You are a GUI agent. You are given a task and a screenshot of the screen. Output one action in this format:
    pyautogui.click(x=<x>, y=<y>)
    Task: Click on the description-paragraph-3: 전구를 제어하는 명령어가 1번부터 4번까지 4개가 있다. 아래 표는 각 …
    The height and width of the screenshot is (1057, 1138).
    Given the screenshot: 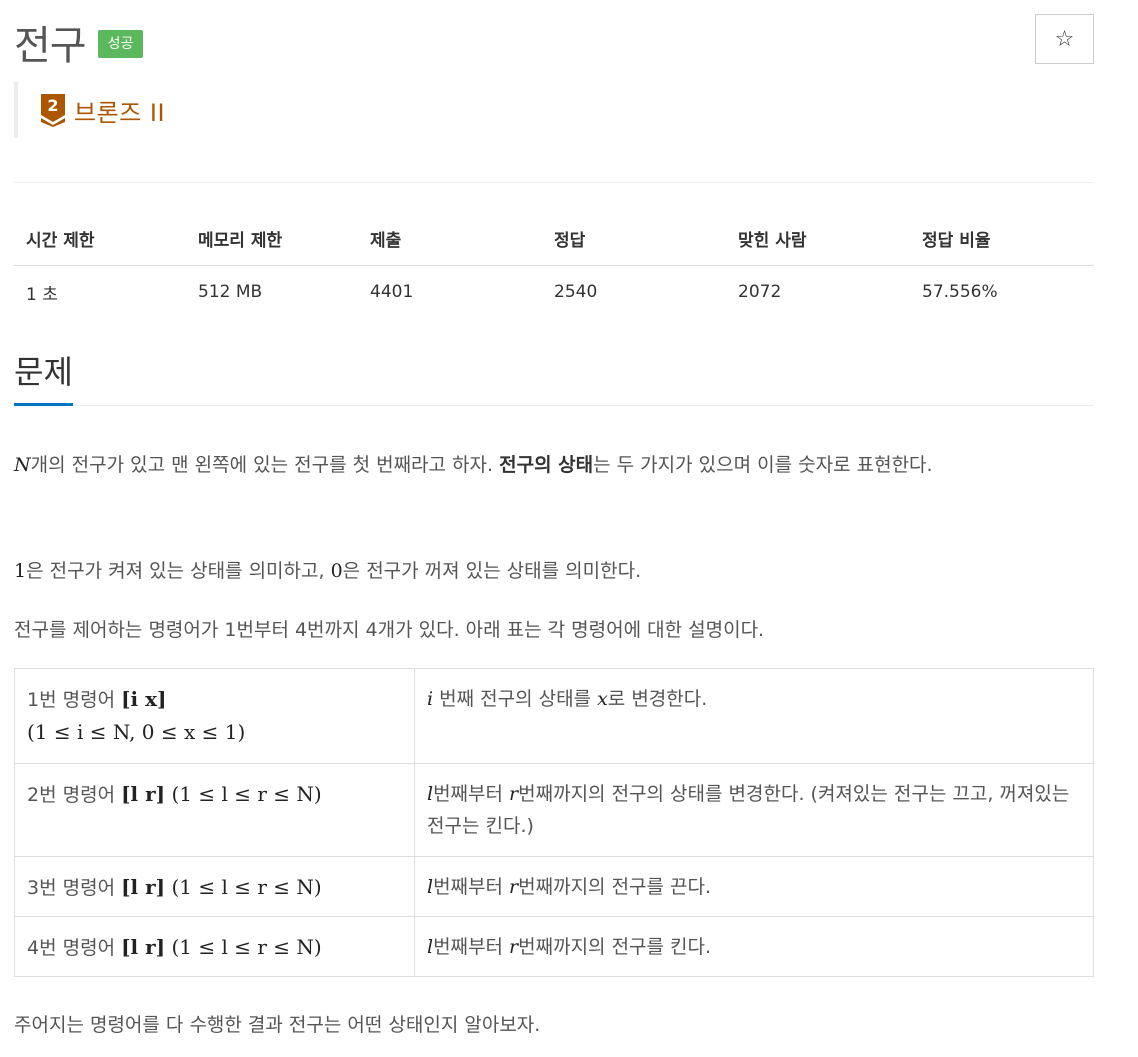 What is the action you would take?
    pyautogui.click(x=389, y=630)
    